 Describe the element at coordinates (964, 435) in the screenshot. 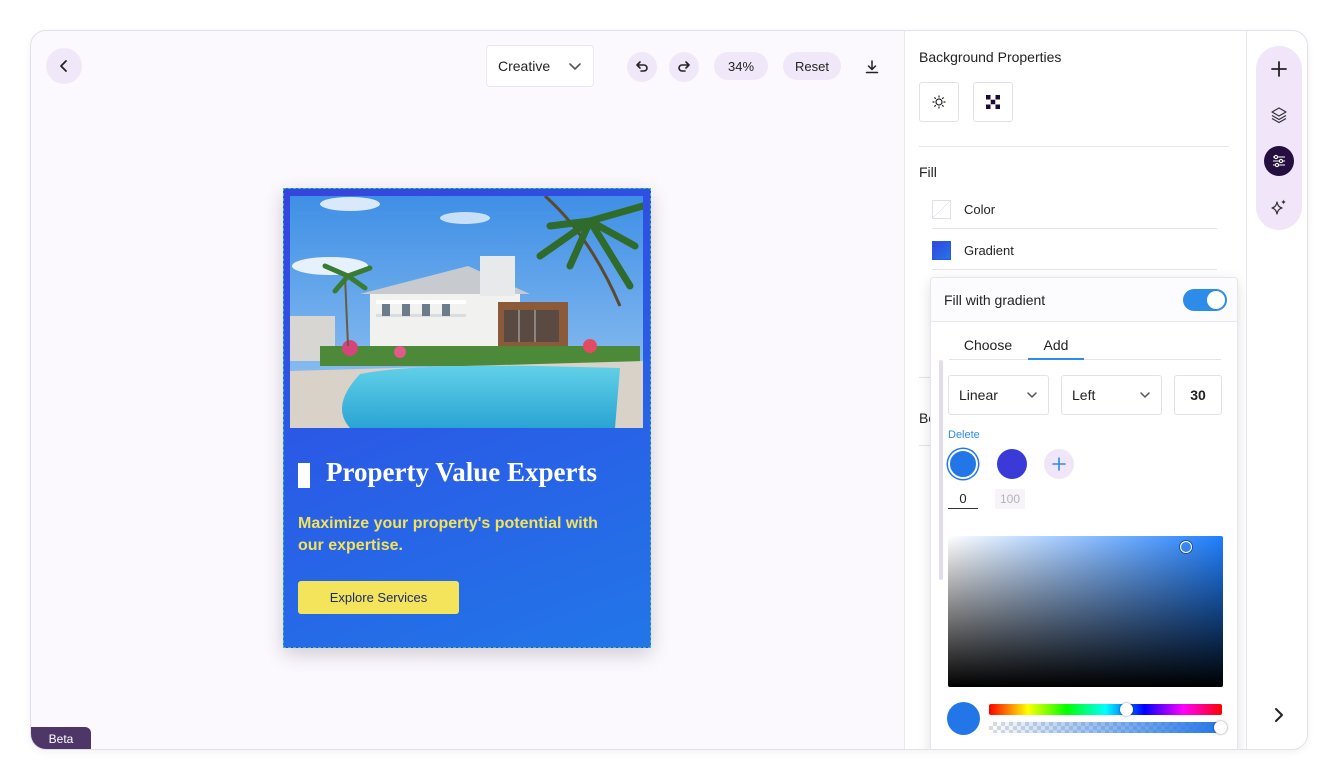

I see `delete-stop-link: Delete` at that location.